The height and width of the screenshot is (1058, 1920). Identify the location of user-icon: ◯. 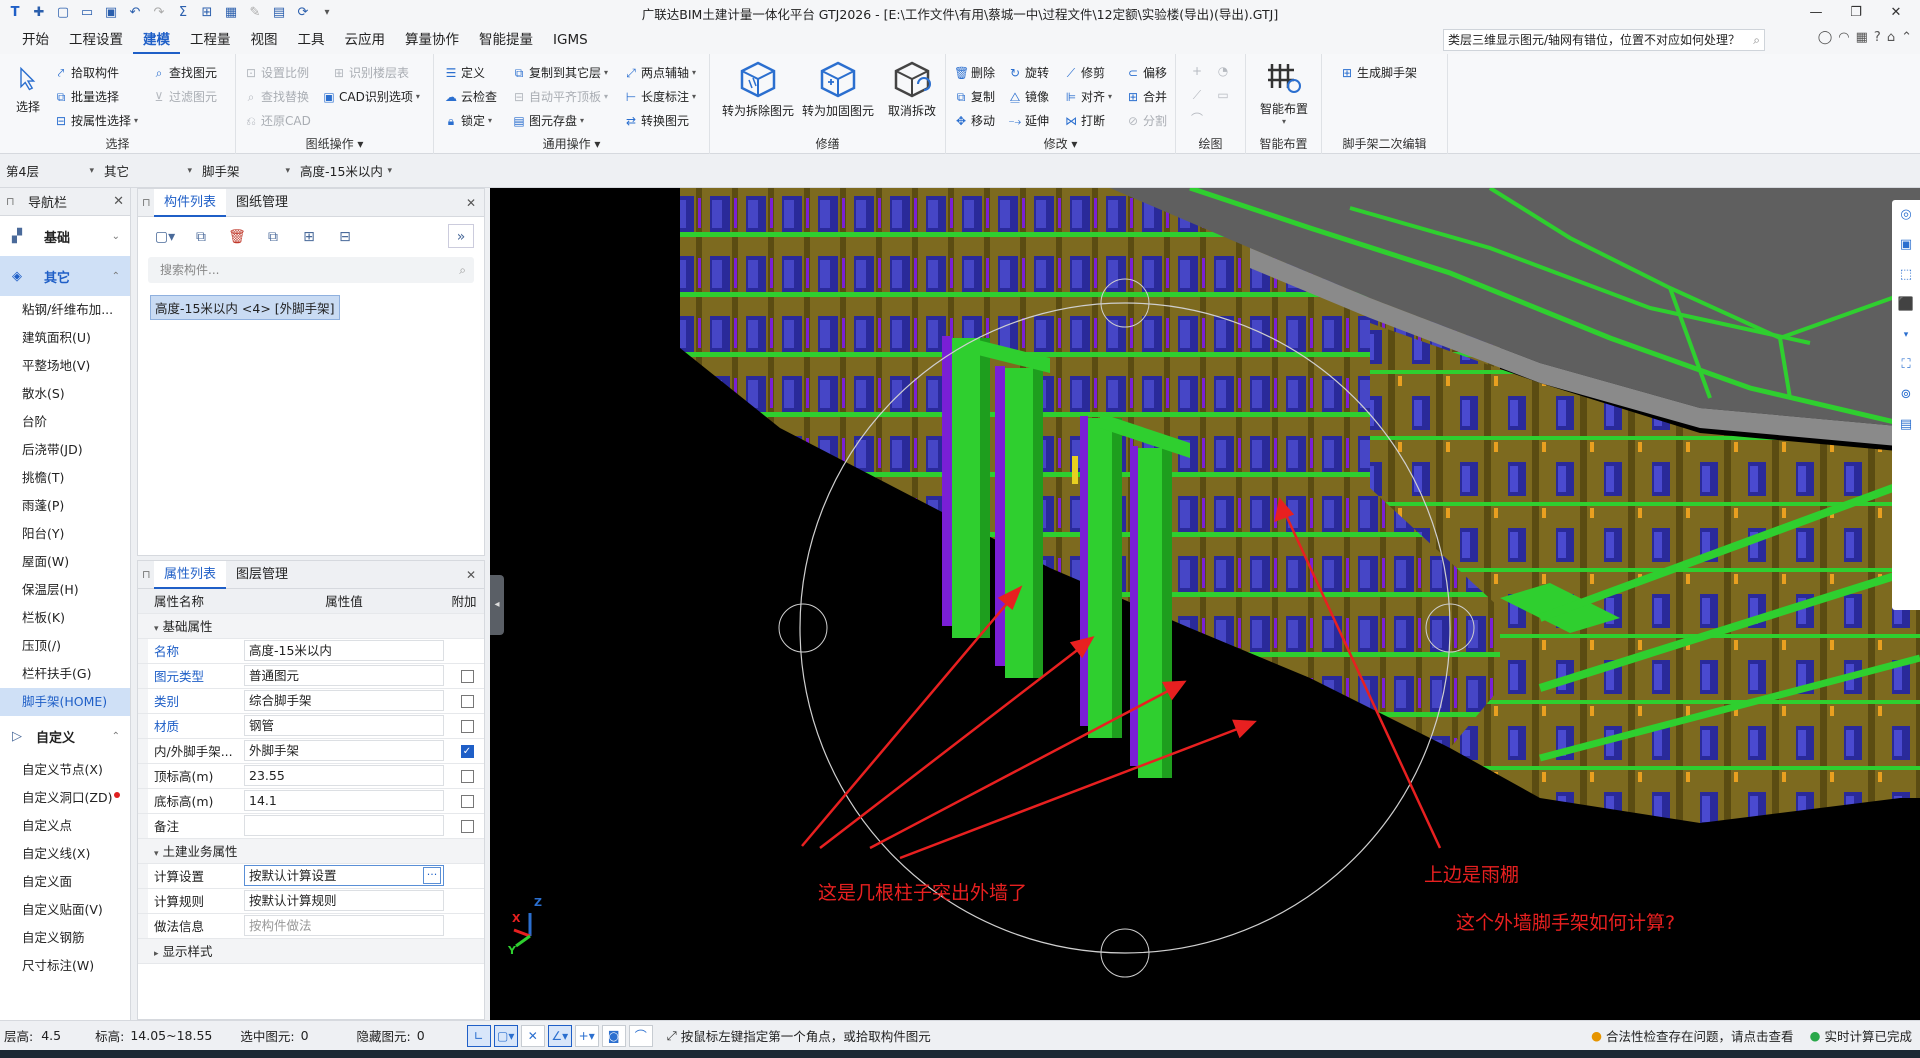
(1825, 37).